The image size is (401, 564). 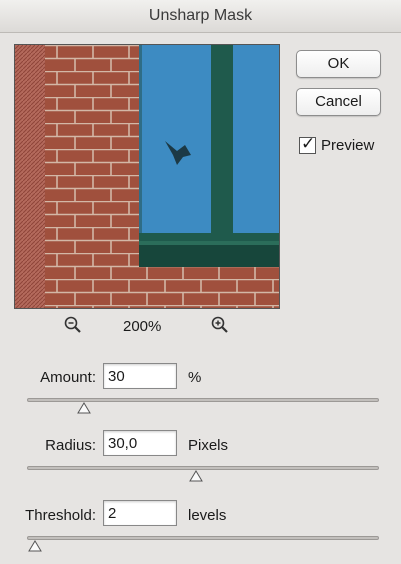 What do you see at coordinates (83, 408) in the screenshot?
I see `amount-slider-thumb` at bounding box center [83, 408].